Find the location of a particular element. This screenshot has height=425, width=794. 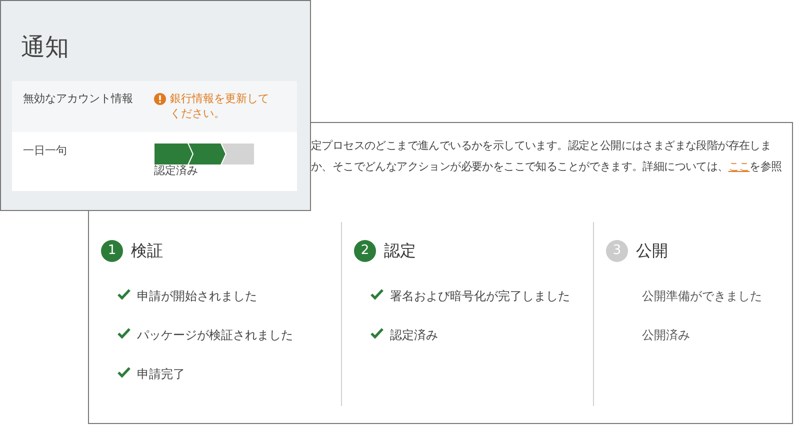

progress-caption: 認定済み is located at coordinates (176, 171).